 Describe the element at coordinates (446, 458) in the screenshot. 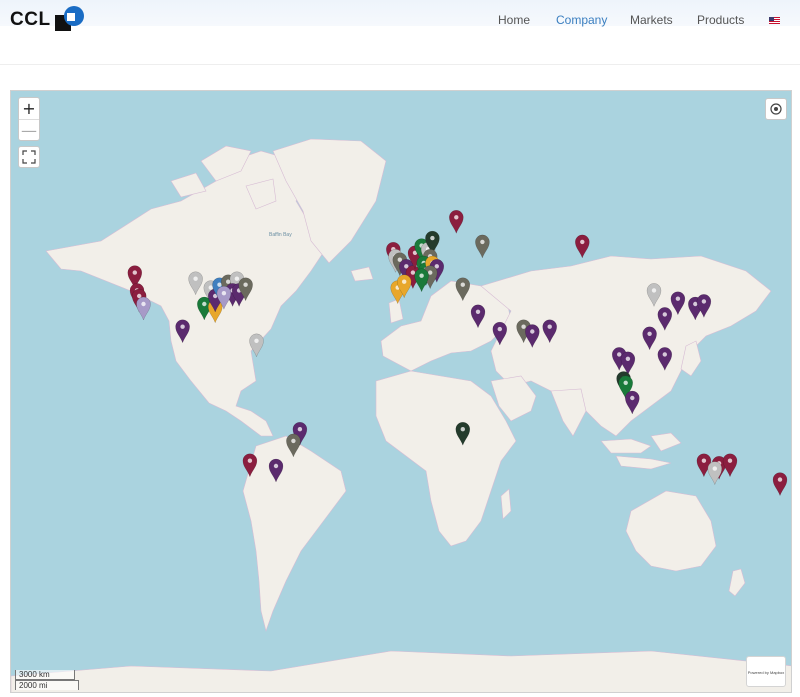

I see `africa-land` at that location.